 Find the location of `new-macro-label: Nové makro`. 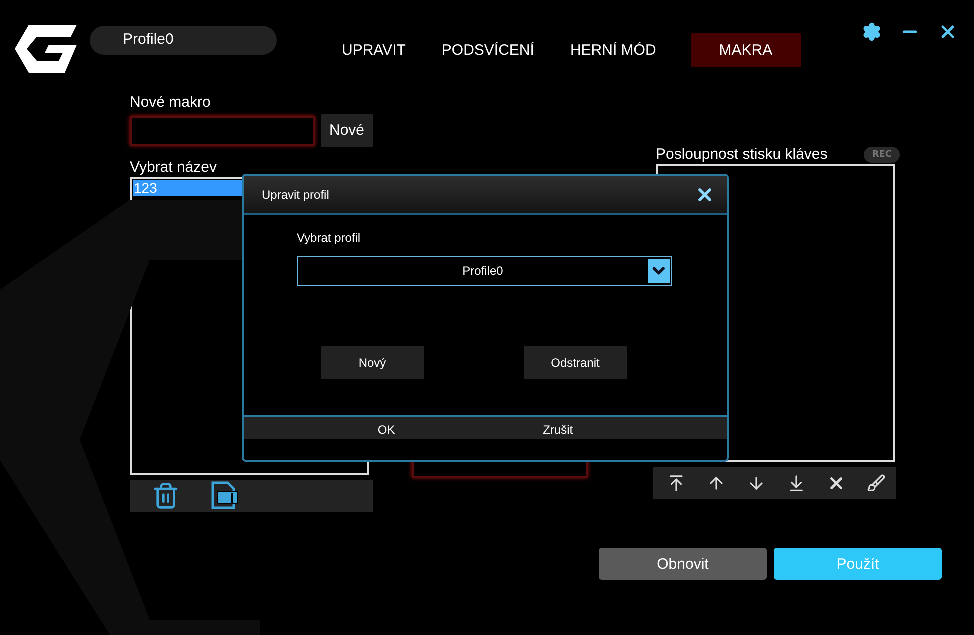

new-macro-label: Nové makro is located at coordinates (171, 103).